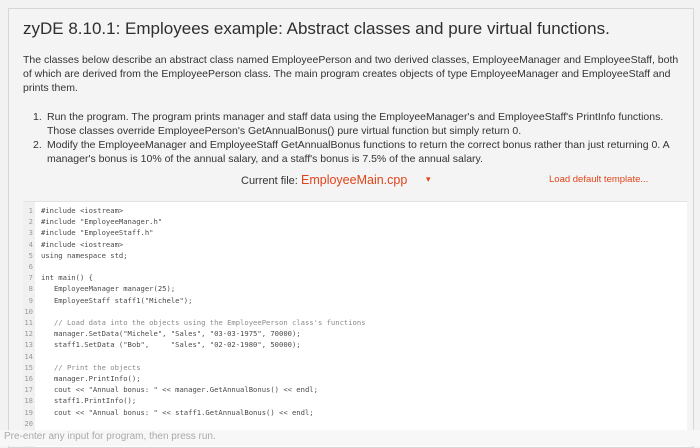 The width and height of the screenshot is (700, 448). Describe the element at coordinates (353, 277) in the screenshot. I see `code-line: 7 int main() {` at that location.